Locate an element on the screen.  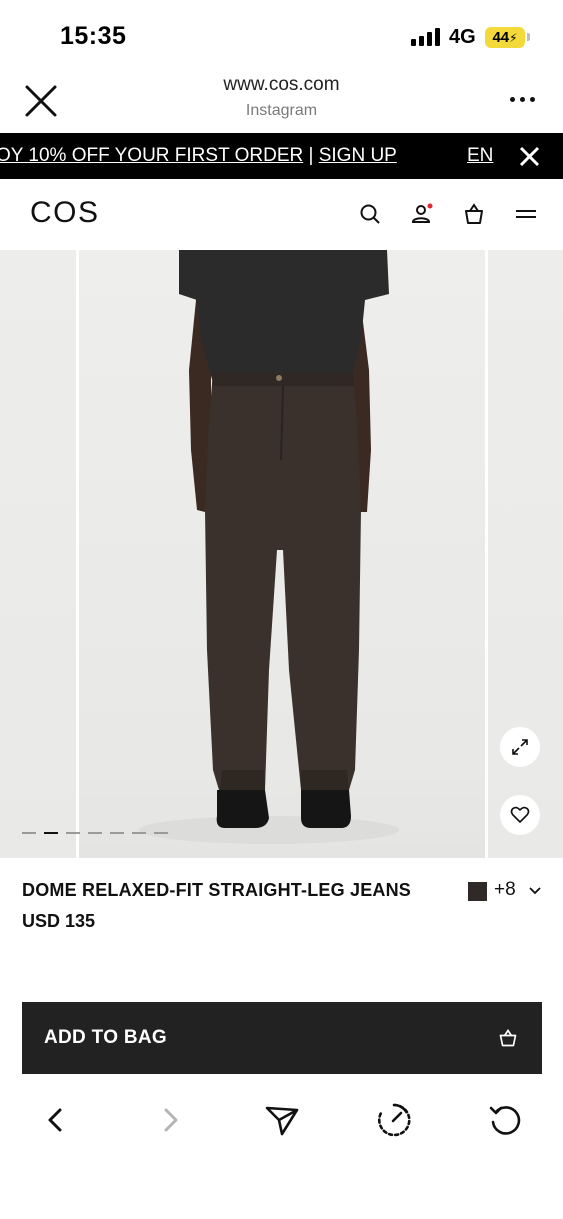
browser-toolbar is located at coordinates (281, 1150).